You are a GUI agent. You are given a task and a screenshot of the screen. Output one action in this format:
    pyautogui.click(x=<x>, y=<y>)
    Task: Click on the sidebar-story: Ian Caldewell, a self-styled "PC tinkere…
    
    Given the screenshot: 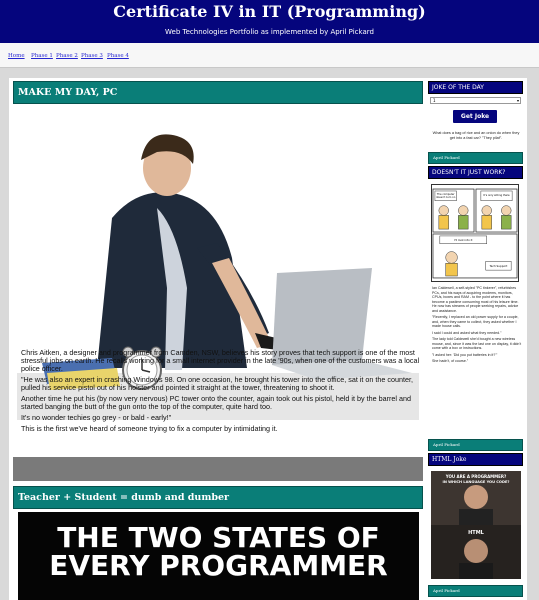 What is the action you would take?
    pyautogui.click(x=477, y=325)
    